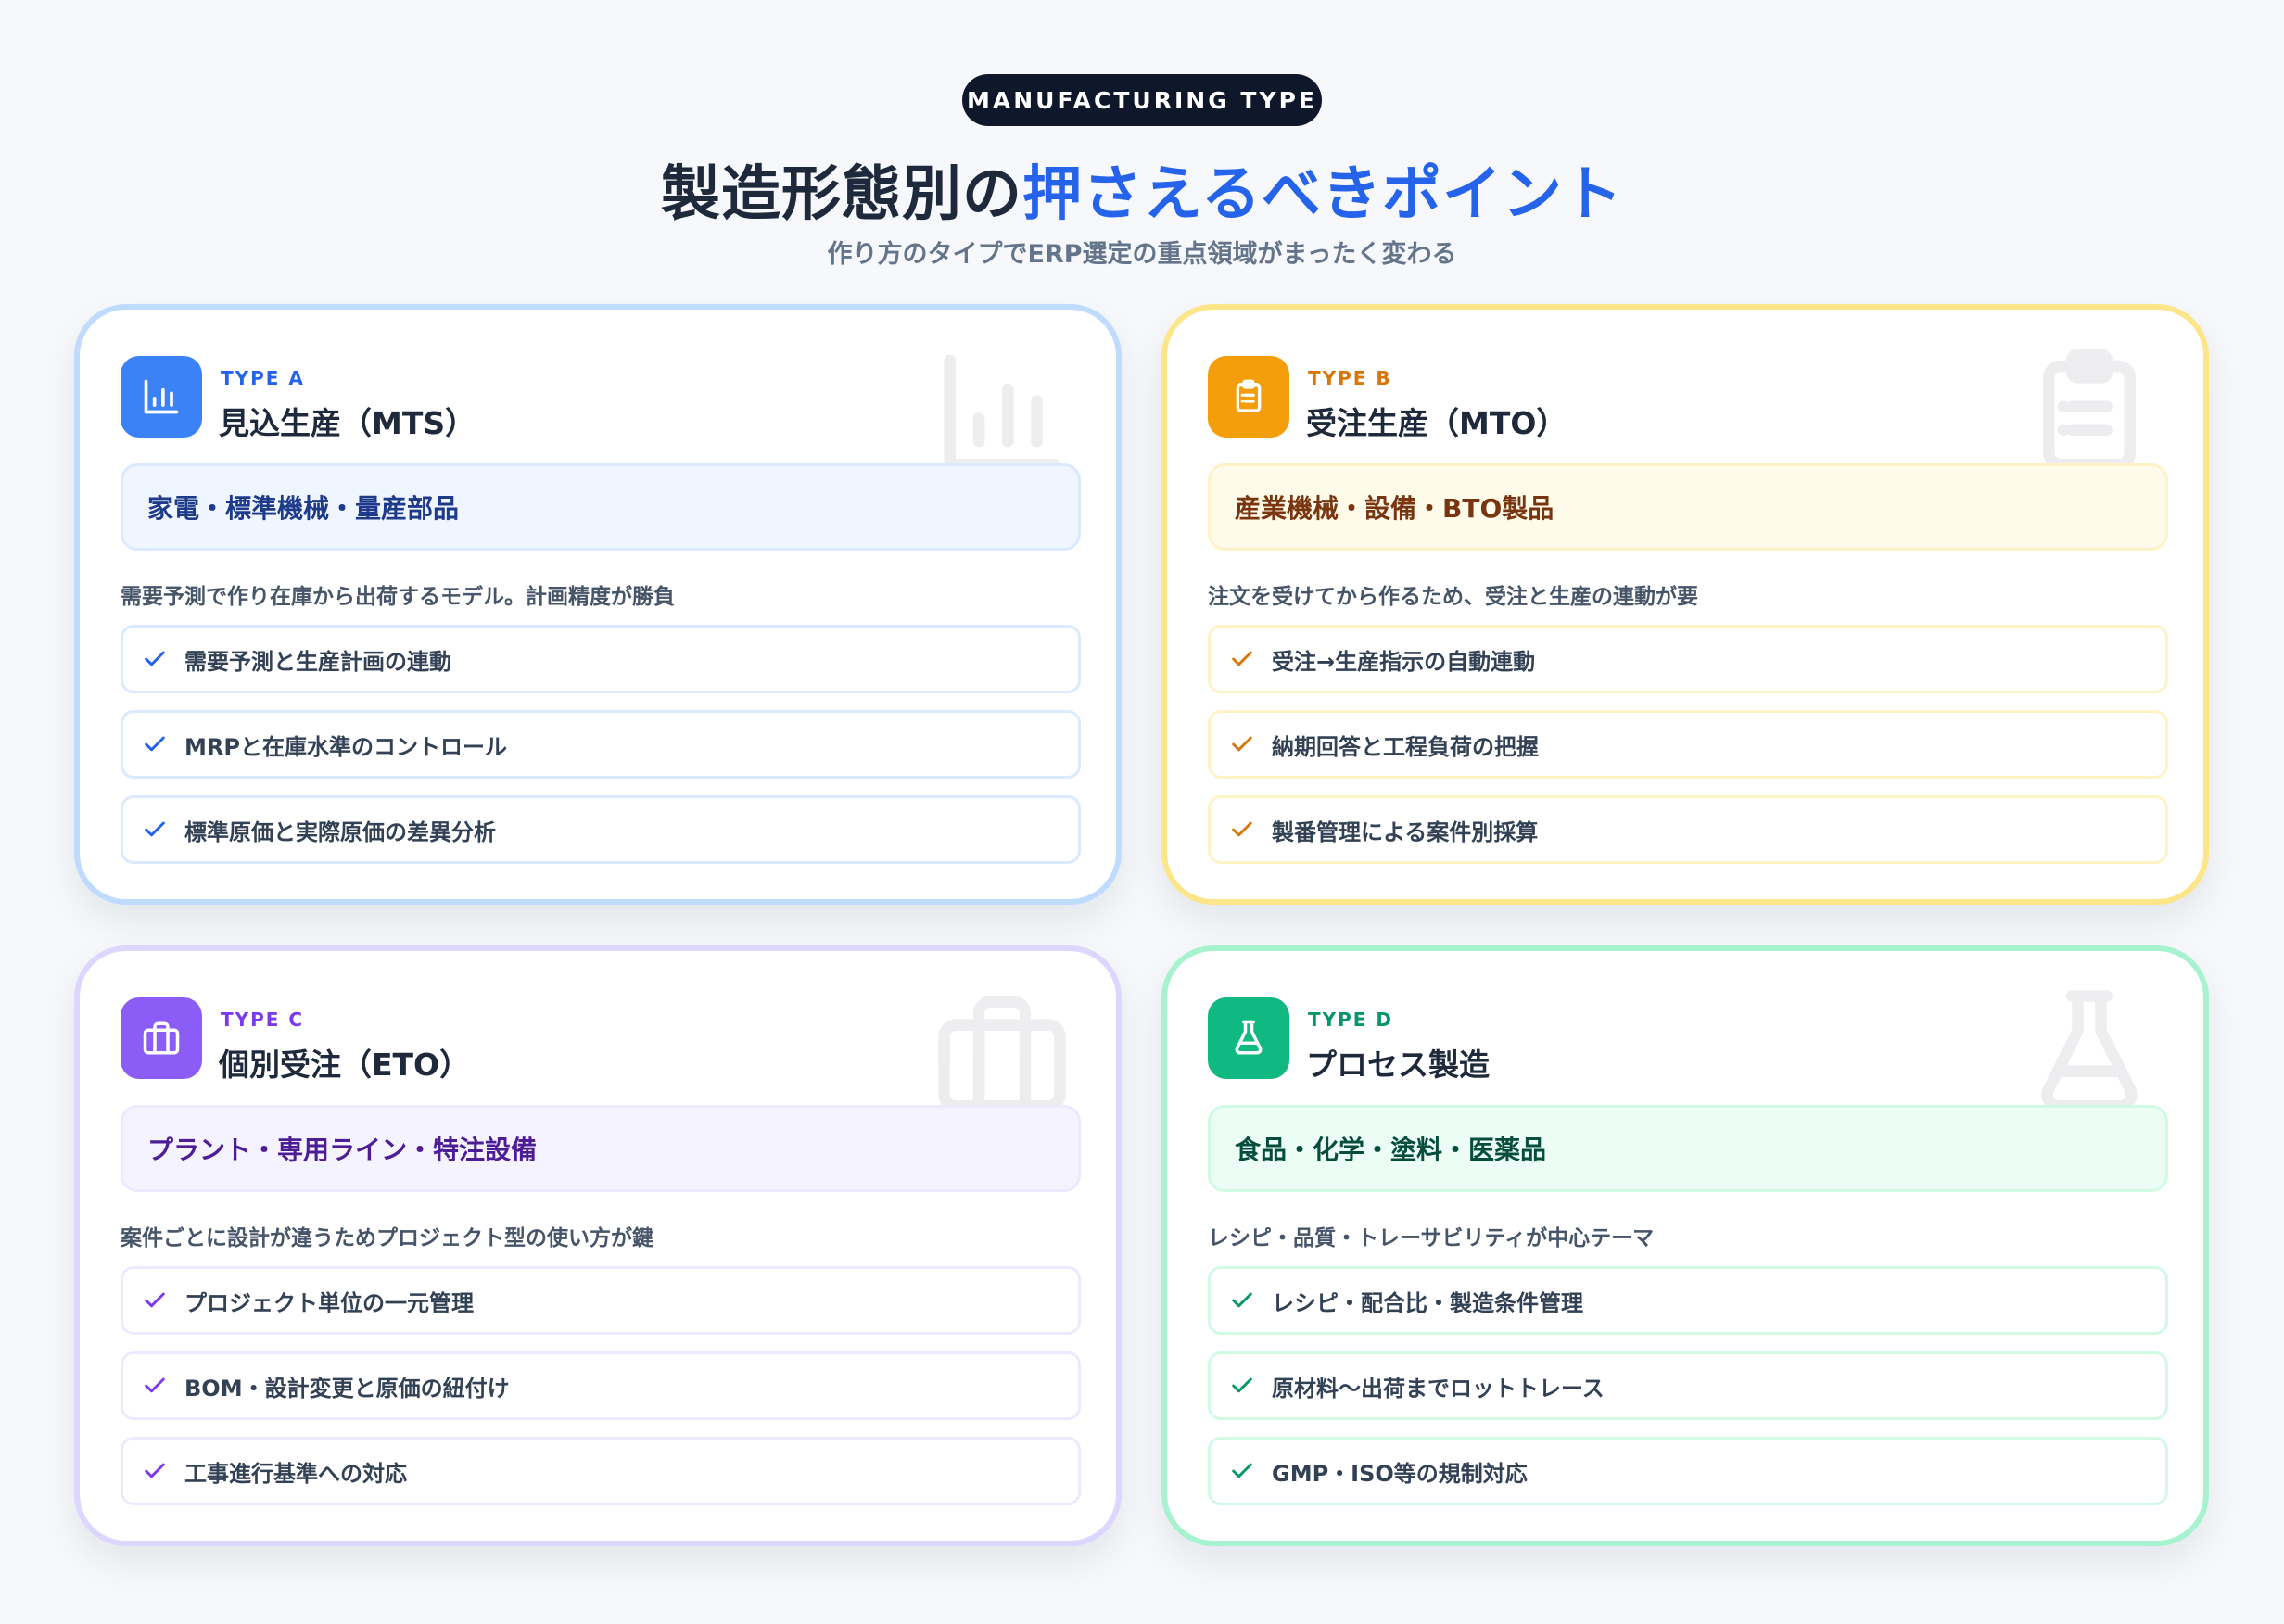 Image resolution: width=2284 pixels, height=1624 pixels. Describe the element at coordinates (601, 1471) in the screenshot. I see `point-item: 工事進行基準への対応` at that location.